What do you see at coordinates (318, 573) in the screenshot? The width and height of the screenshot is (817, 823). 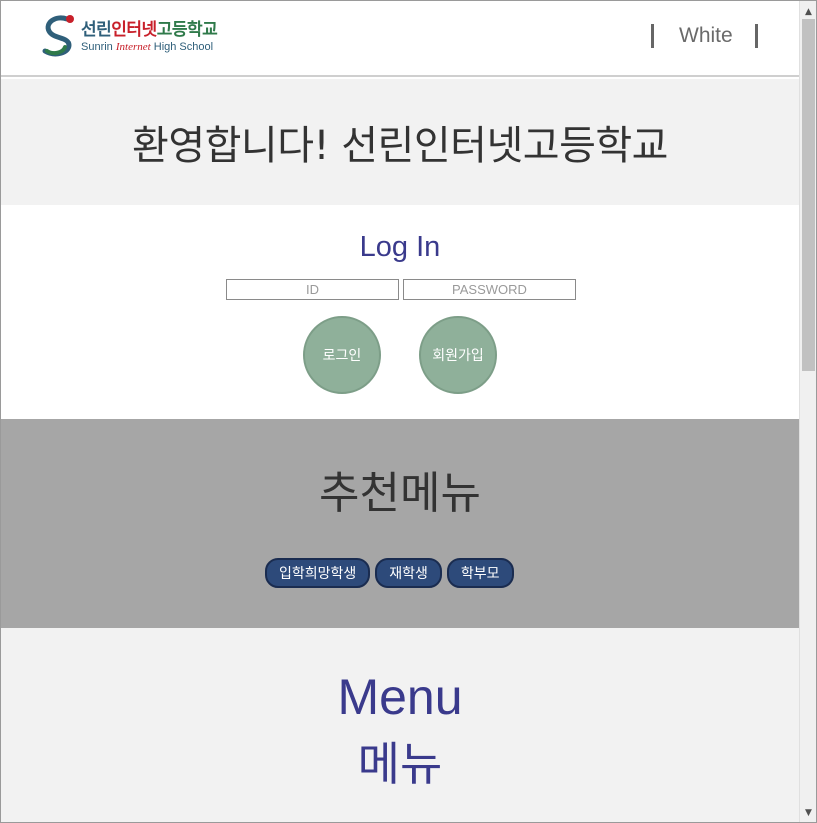 I see `prospective-students-button: 입학희망학생` at bounding box center [318, 573].